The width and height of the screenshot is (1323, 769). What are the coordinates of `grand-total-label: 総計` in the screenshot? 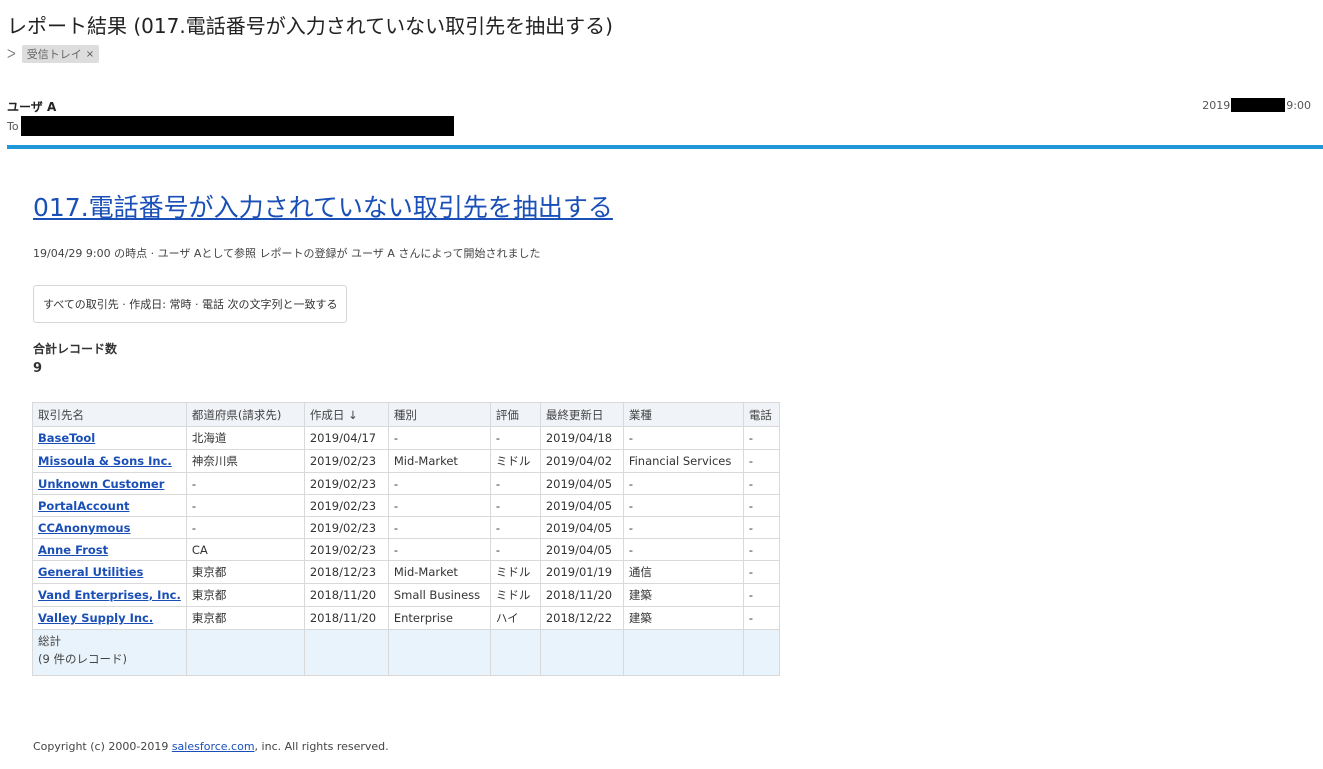 It's located at (49, 641).